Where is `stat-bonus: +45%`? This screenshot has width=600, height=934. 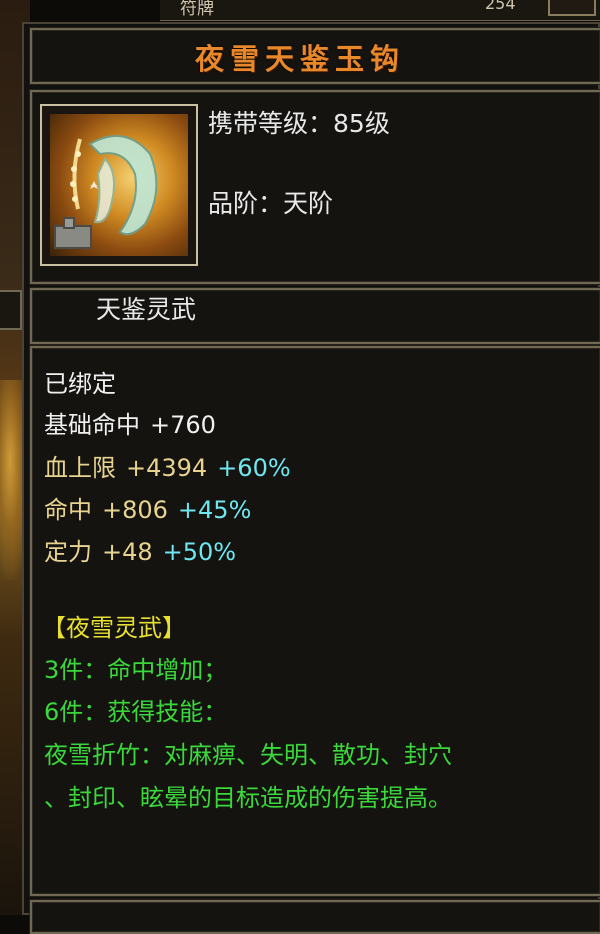
stat-bonus: +45% is located at coordinates (214, 510).